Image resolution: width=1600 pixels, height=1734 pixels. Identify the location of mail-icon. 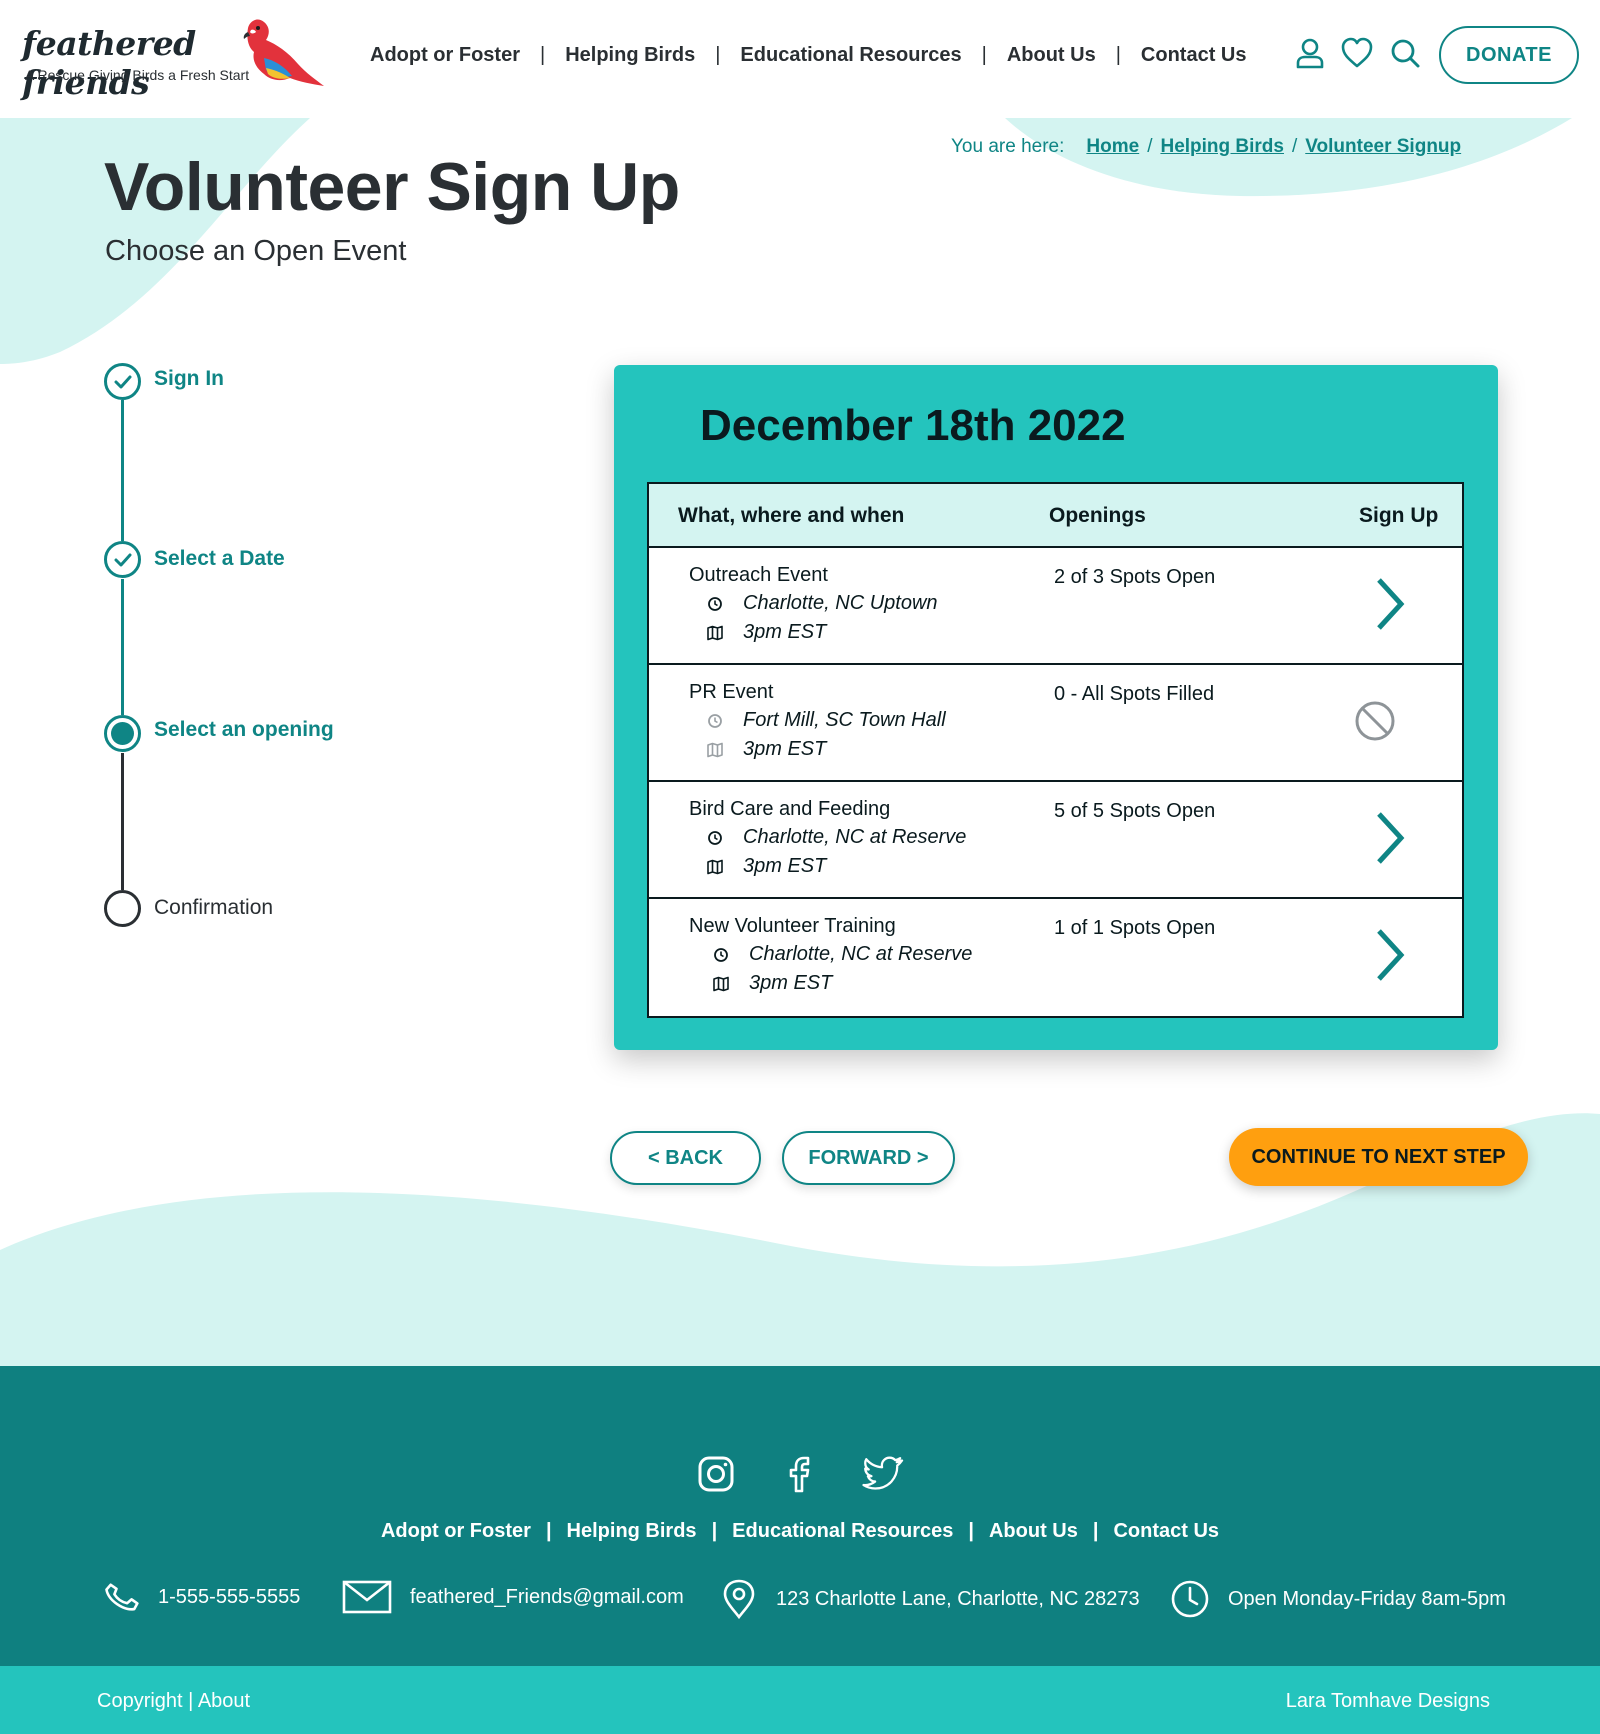
(367, 1597).